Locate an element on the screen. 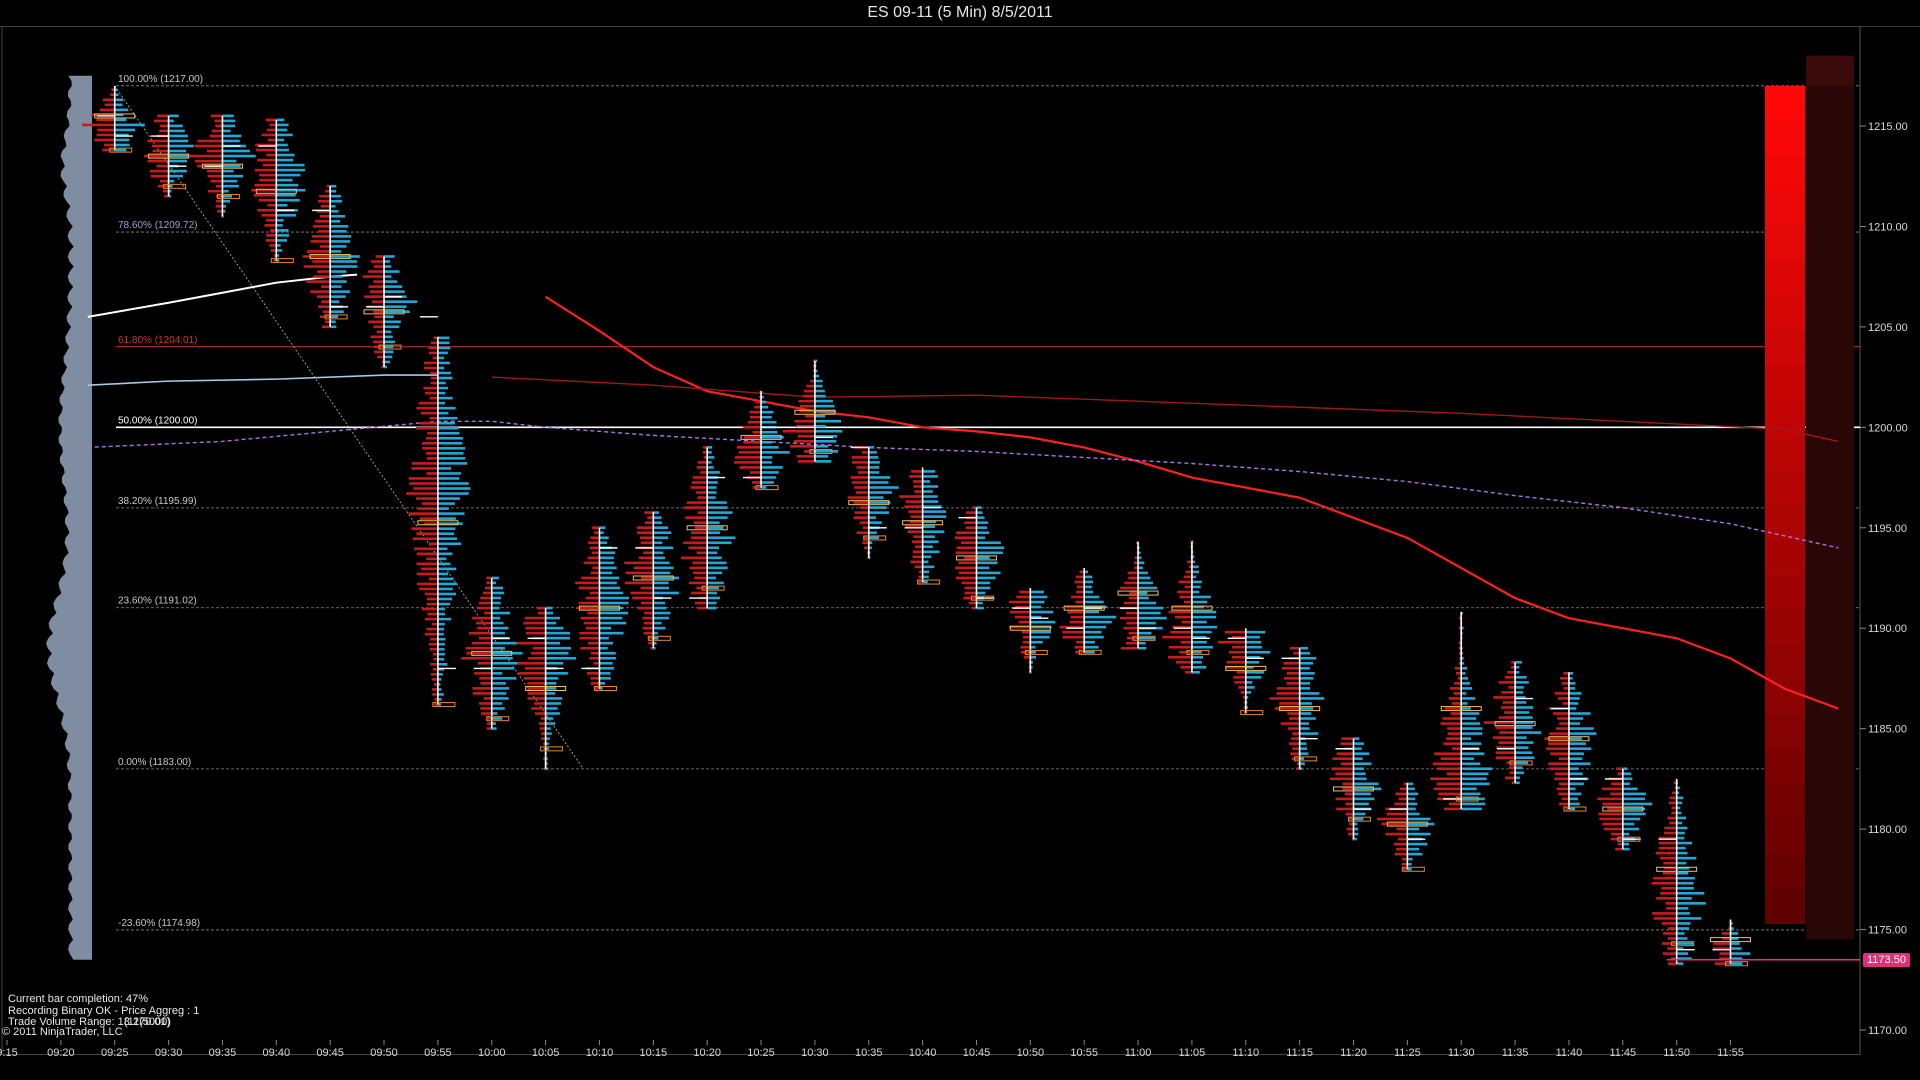 The width and height of the screenshot is (1920, 1080). x-tick-label: 09:45 is located at coordinates (330, 1053).